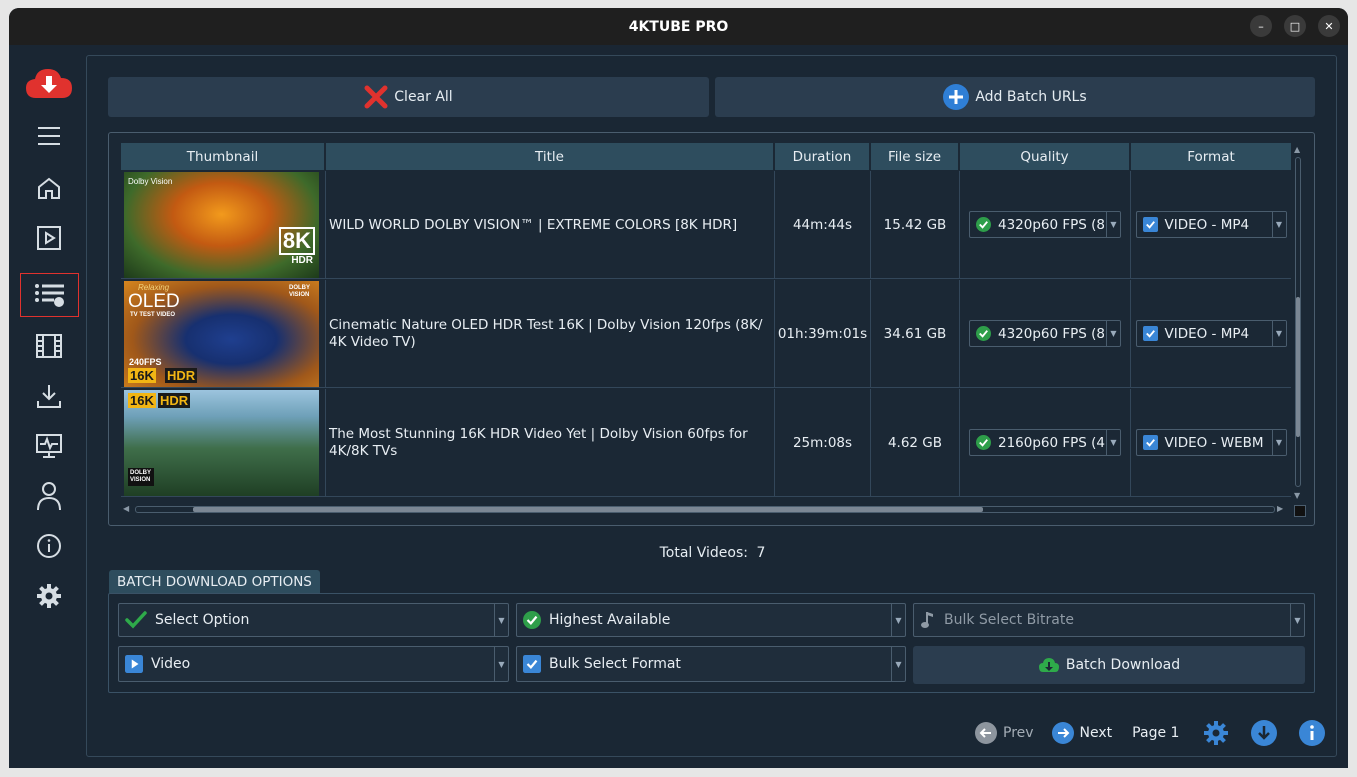  What do you see at coordinates (711, 664) in the screenshot?
I see `bulk-format-dropdown: Bulk Select Format ▼` at bounding box center [711, 664].